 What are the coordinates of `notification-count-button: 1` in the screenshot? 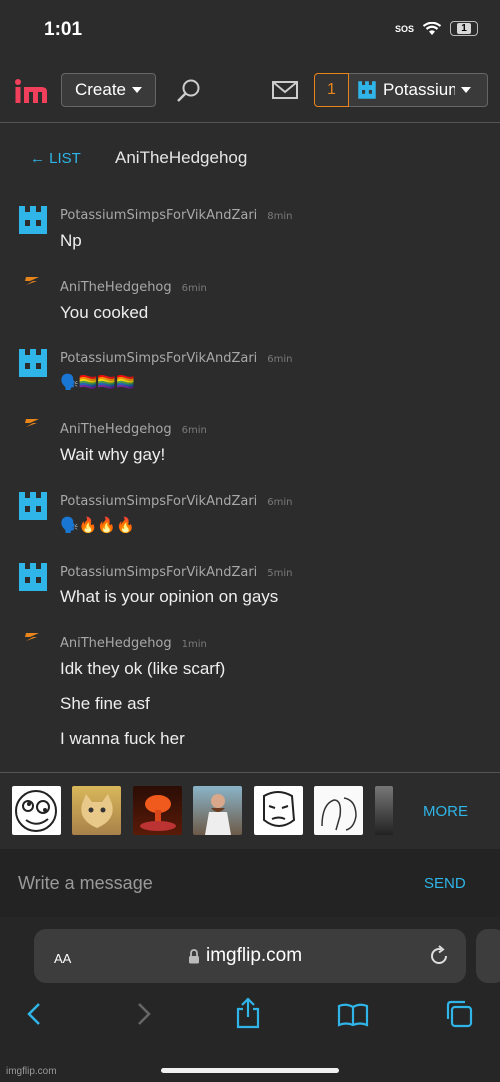 It's located at (331, 90).